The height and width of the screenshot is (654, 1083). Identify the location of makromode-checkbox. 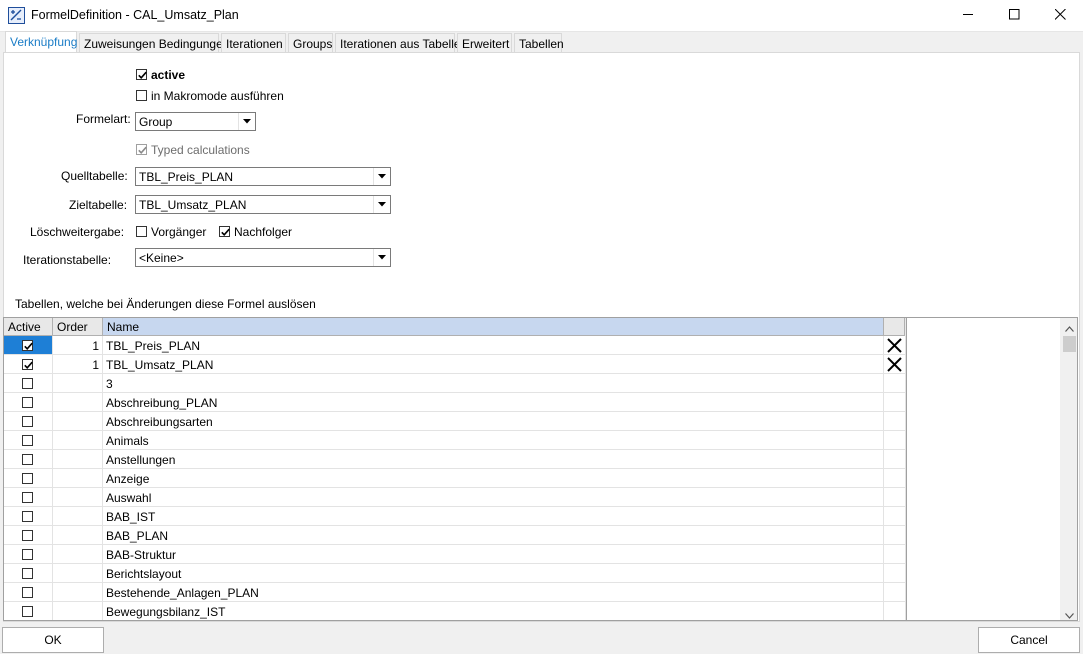
(141, 95).